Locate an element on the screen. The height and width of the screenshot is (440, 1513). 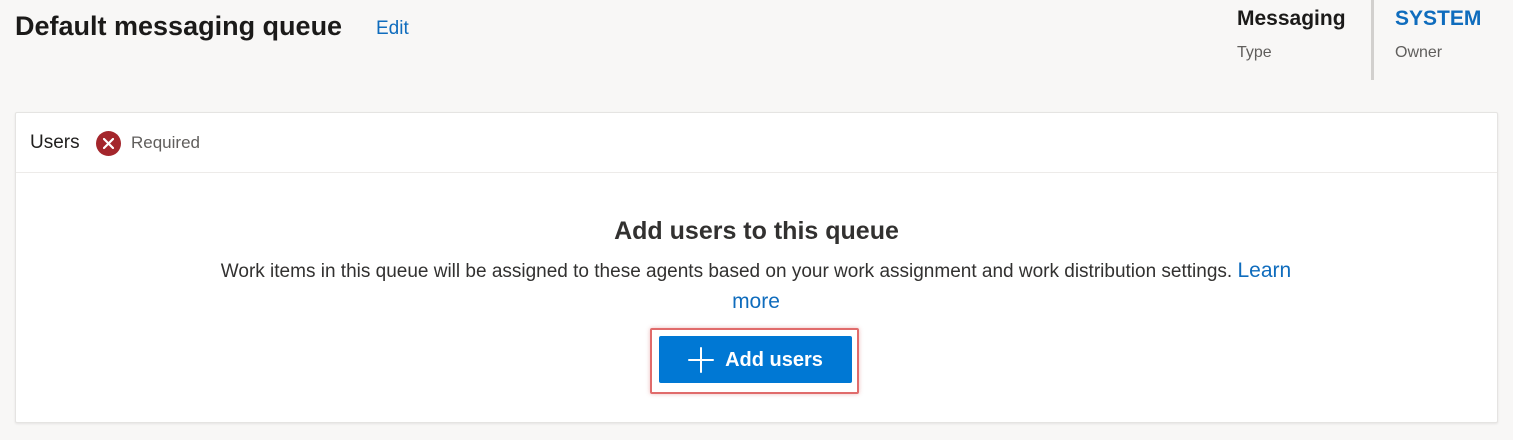
queue-owner-value: SYSTEM is located at coordinates (1454, 19).